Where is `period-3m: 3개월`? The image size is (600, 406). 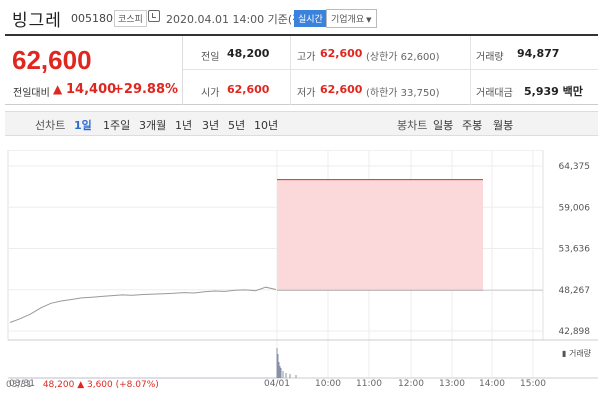 period-3m: 3개월 is located at coordinates (152, 125).